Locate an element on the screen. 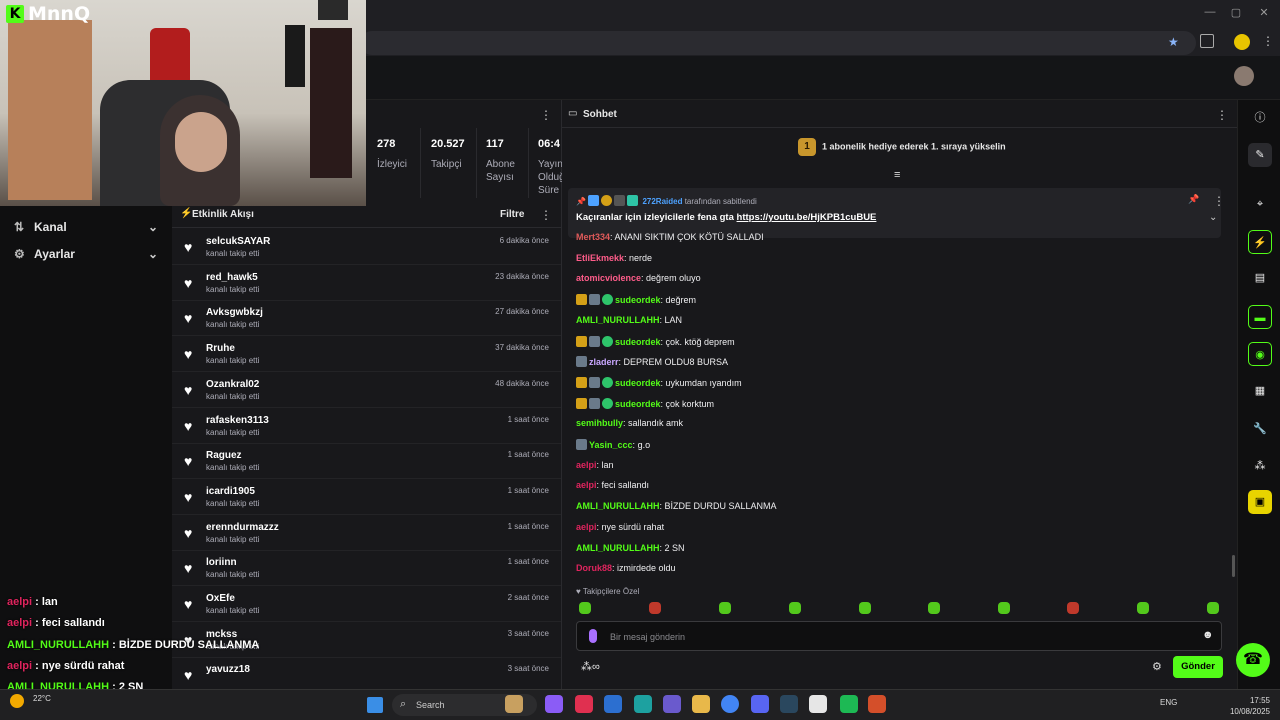 This screenshot has width=1280, height=720. maximize-icon: ▢ is located at coordinates (1236, 13).